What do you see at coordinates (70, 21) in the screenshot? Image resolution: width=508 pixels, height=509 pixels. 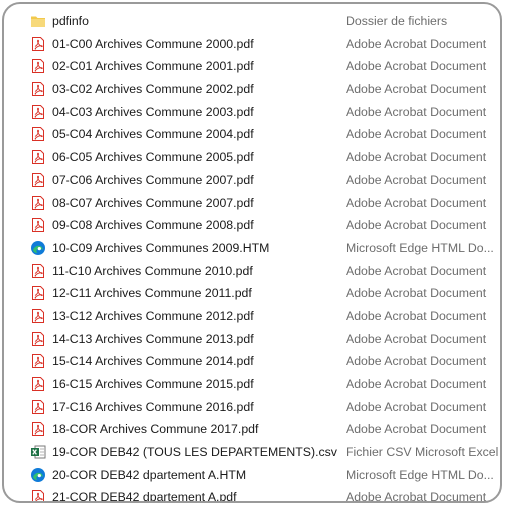 I see `file-name: pdfinfo` at bounding box center [70, 21].